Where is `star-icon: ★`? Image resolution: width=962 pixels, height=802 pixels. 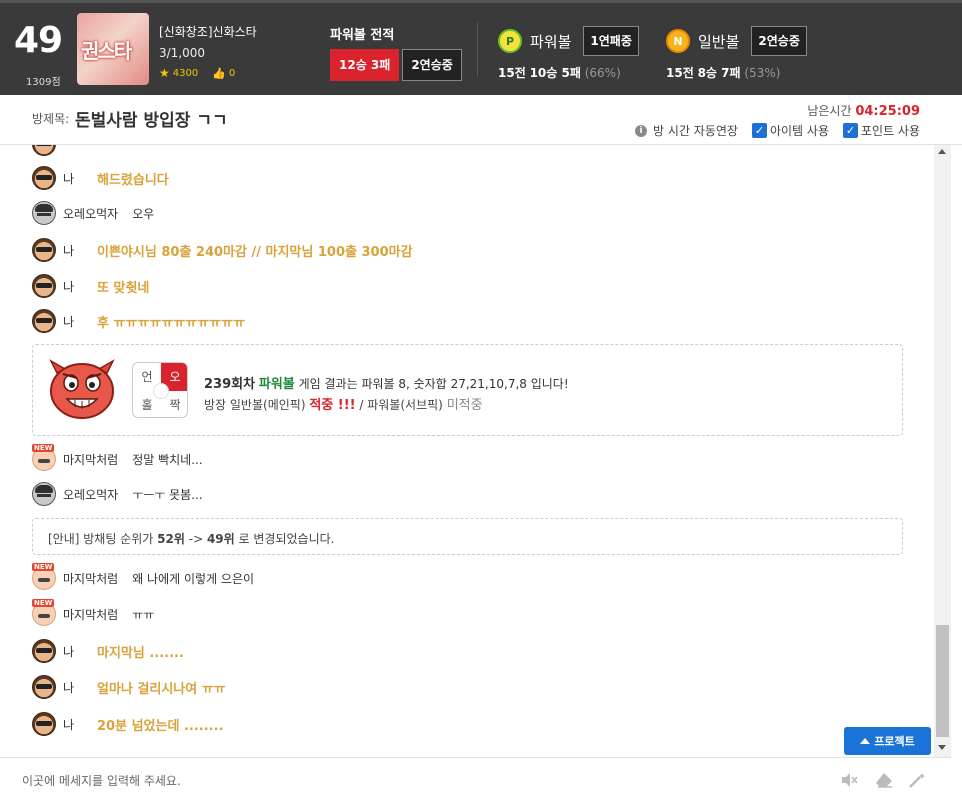
star-icon: ★ is located at coordinates (164, 73).